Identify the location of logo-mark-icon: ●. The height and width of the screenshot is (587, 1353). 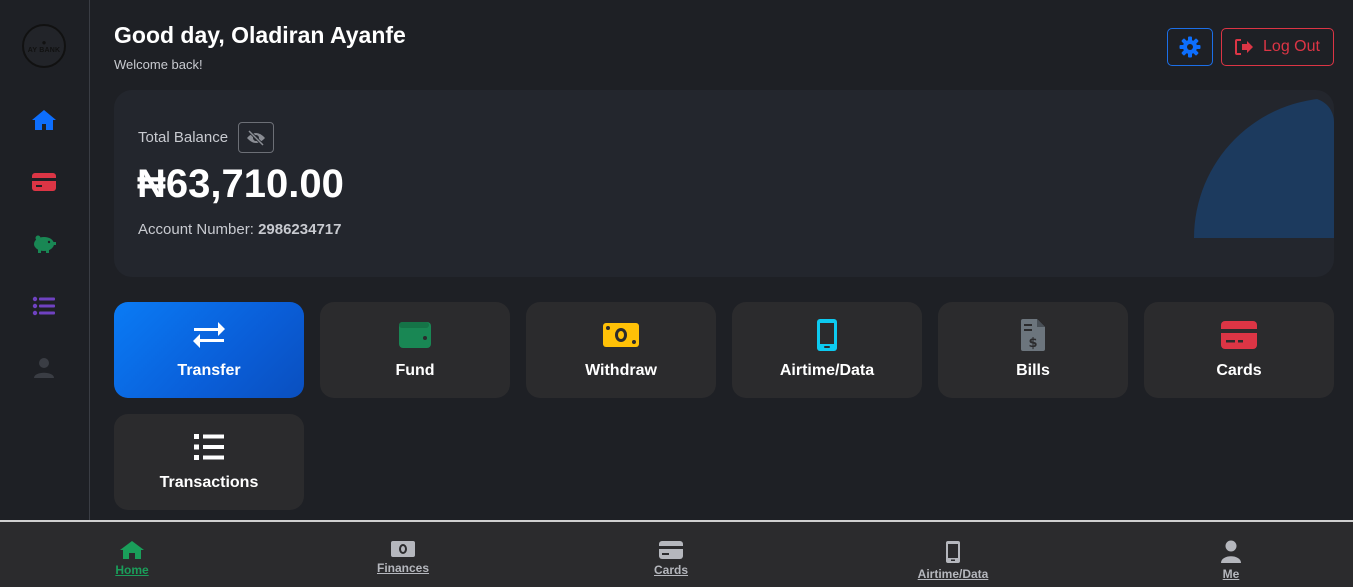
(44, 42).